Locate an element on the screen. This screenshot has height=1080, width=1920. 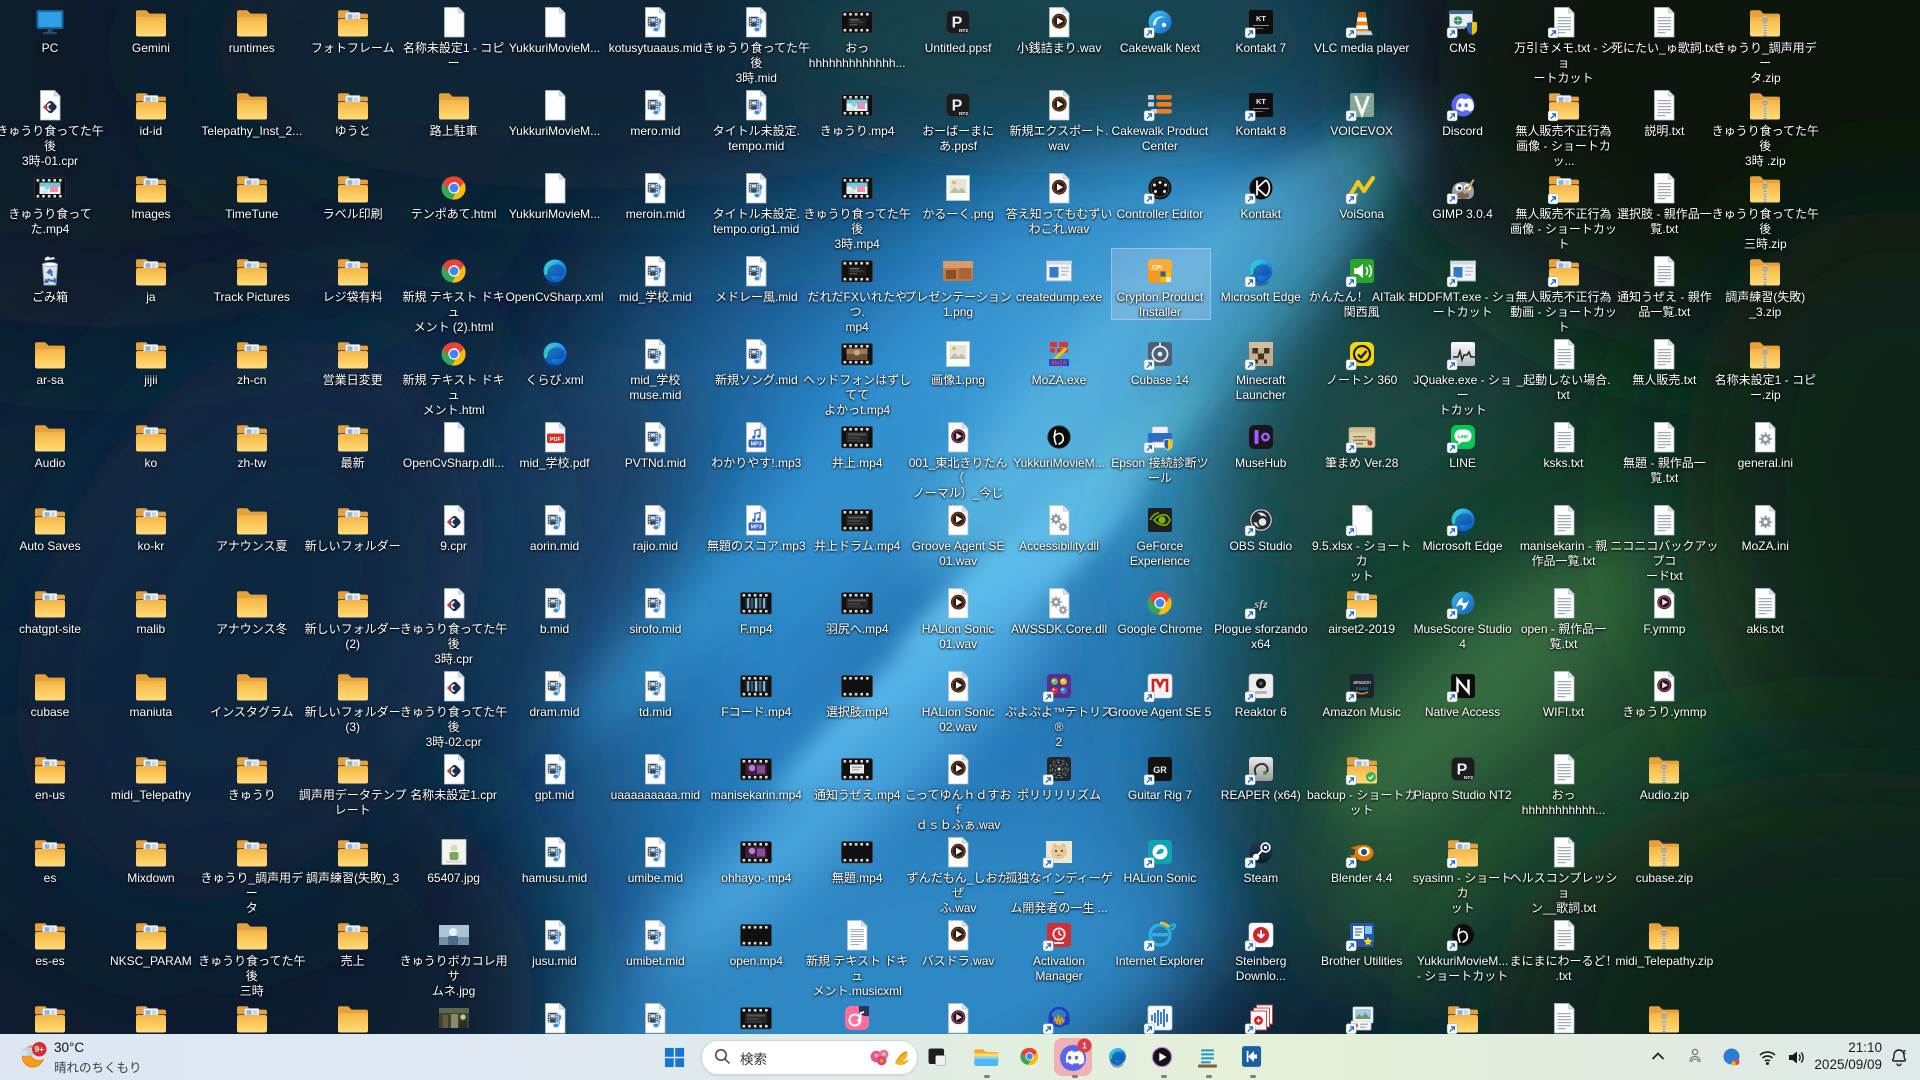
svg-text: 1 is located at coordinates (1084, 1045).